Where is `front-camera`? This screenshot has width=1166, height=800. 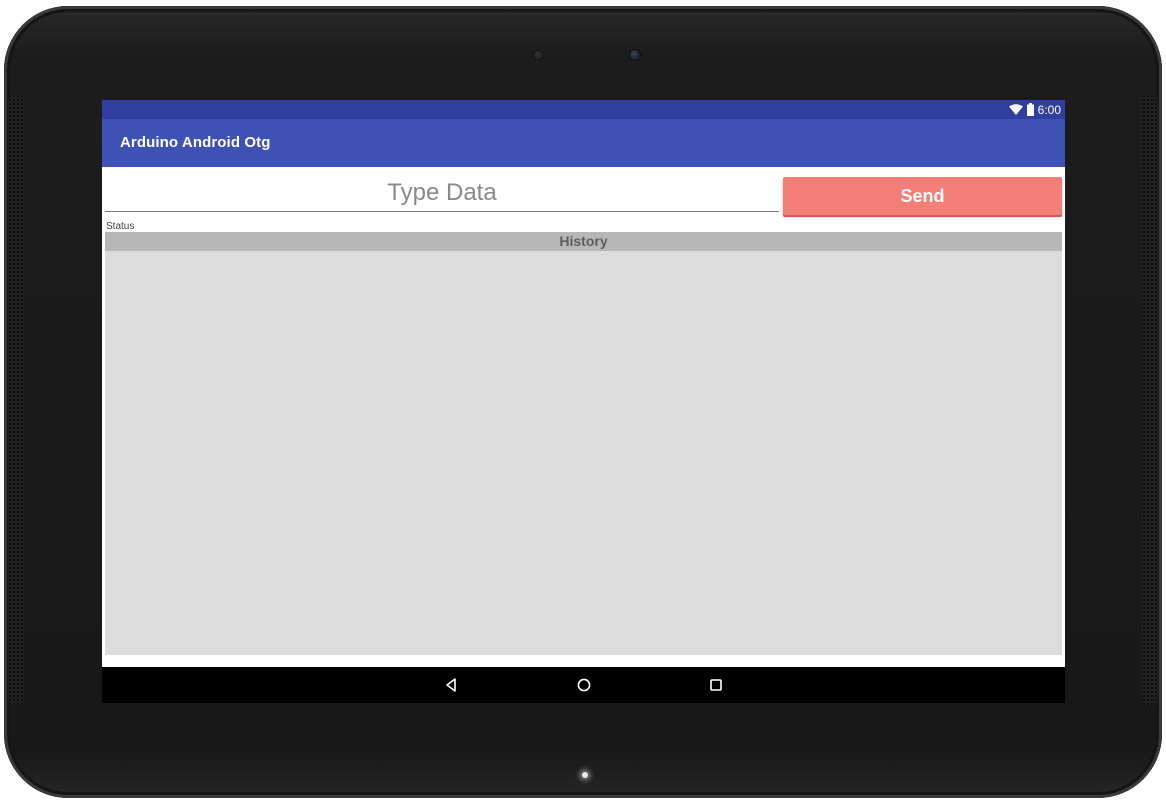
front-camera is located at coordinates (635, 55).